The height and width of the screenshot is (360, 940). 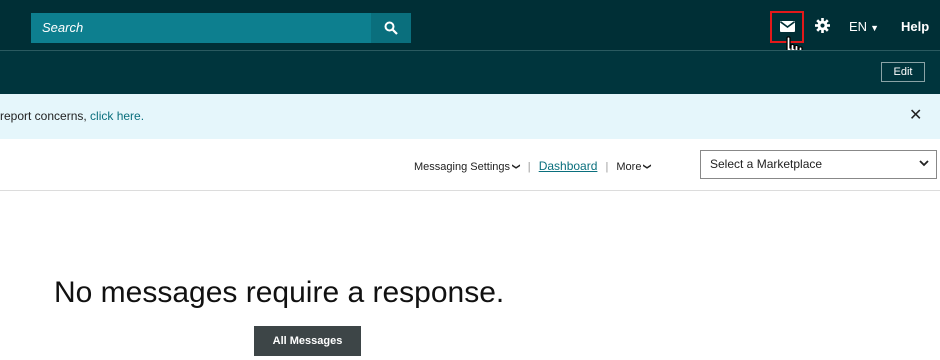 What do you see at coordinates (462, 167) in the screenshot?
I see `messaging-settings-label: Messaging Settings` at bounding box center [462, 167].